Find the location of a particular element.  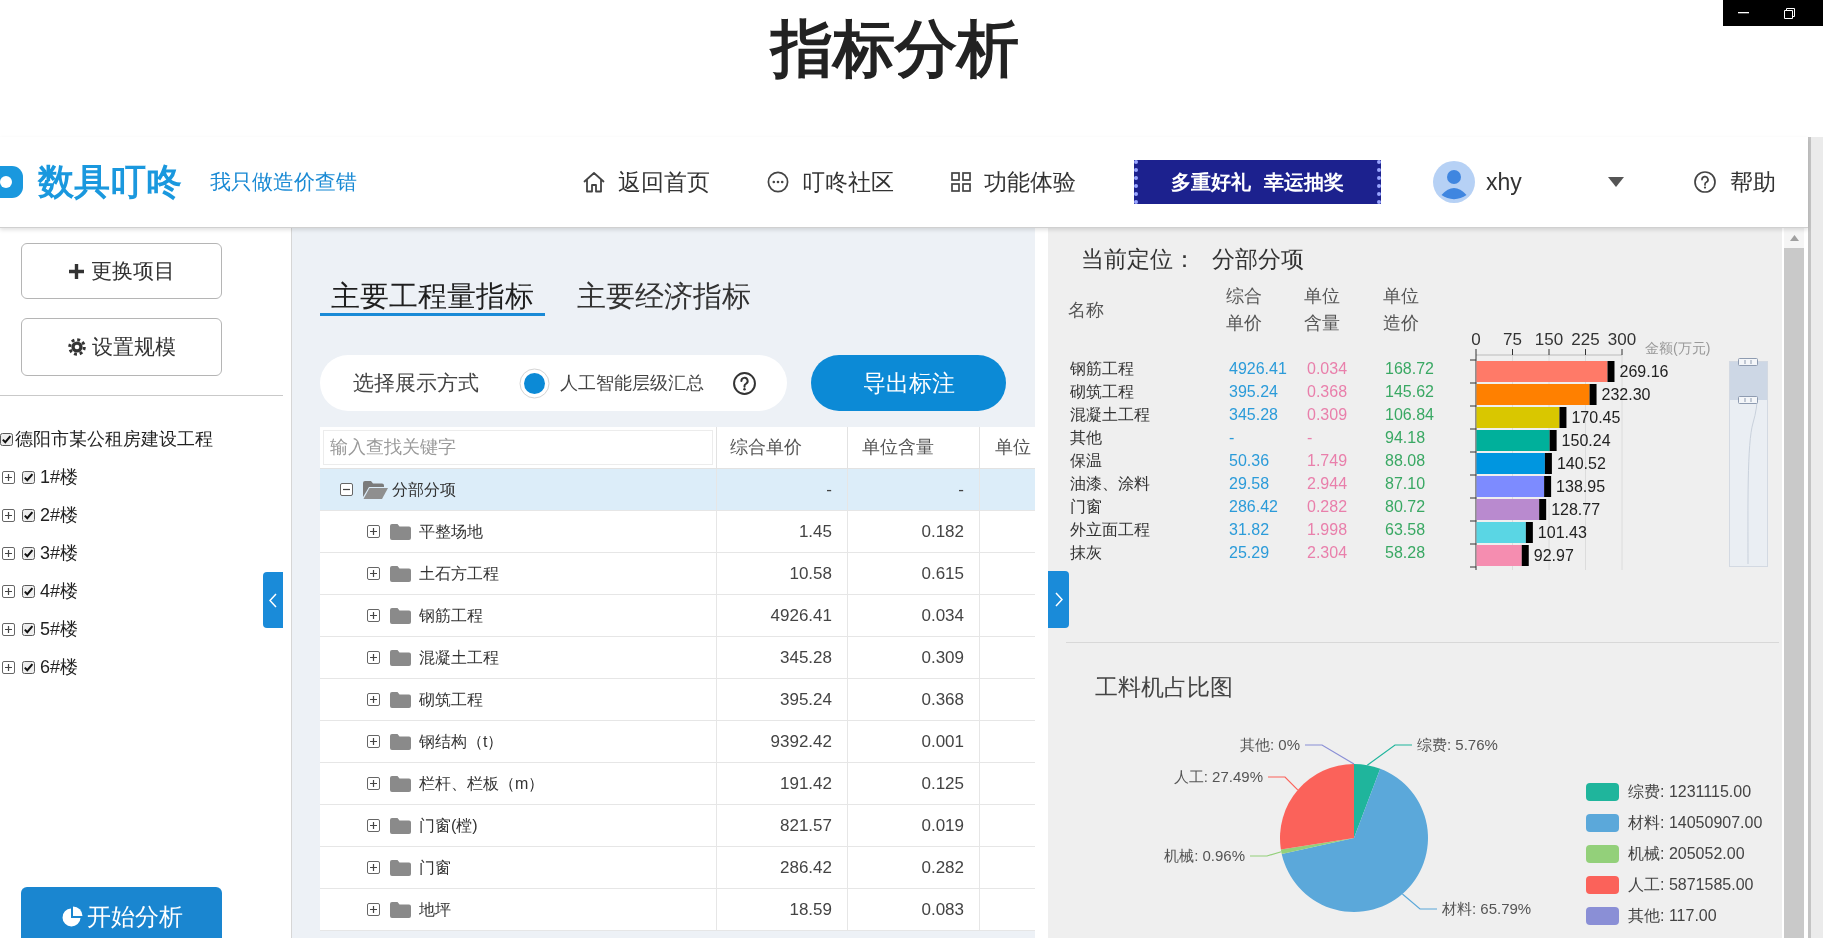

bar-value-label: 269.16 is located at coordinates (1644, 371).